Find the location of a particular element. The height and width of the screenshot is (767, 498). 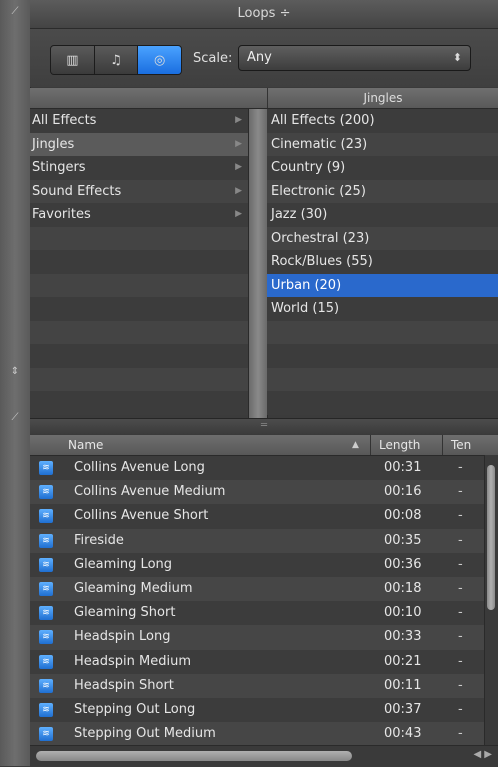

loop-name: Stepping Out Long is located at coordinates (135, 709).